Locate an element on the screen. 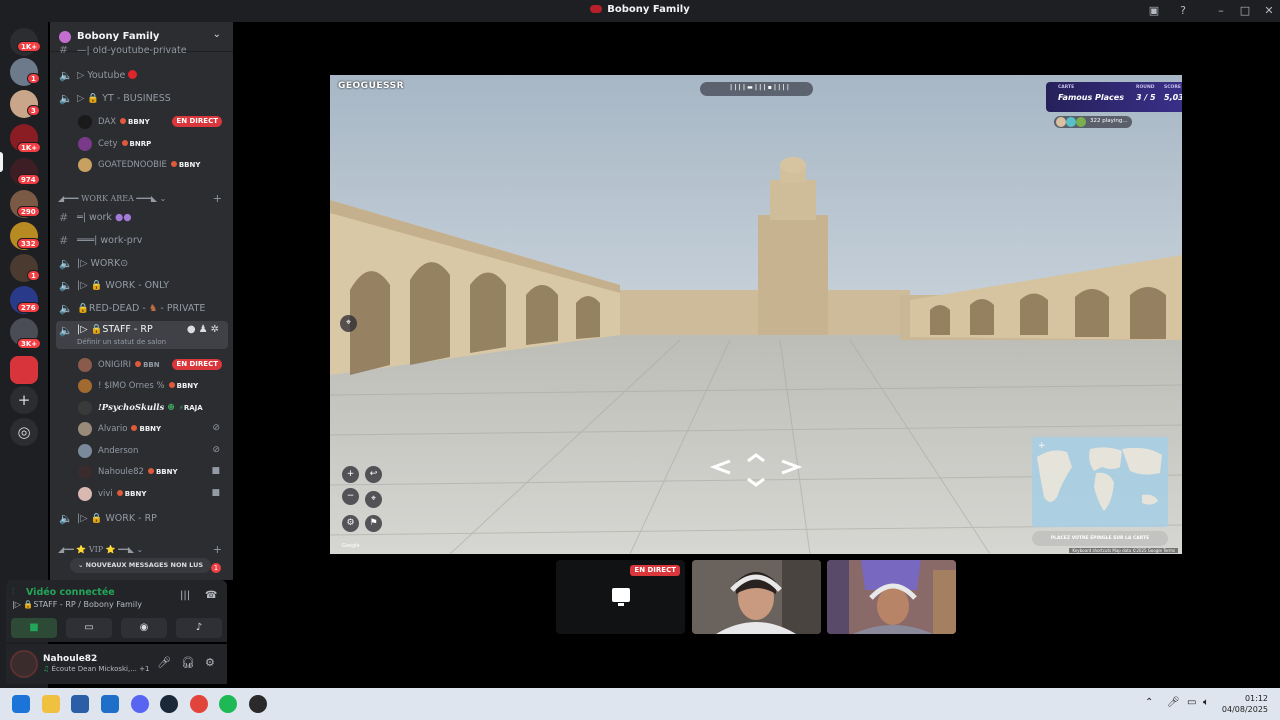 The width and height of the screenshot is (1280, 720). voice-user: !PsychoSkulls ☻ ⚡RAJA is located at coordinates (150, 408).